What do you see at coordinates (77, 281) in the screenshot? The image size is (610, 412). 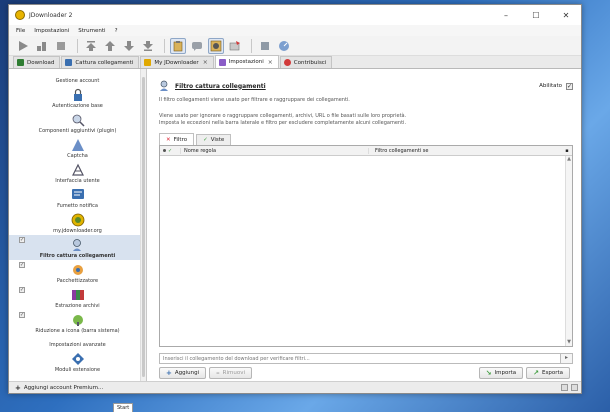 I see `sidebar-item-label: Pacchettizzatore` at bounding box center [77, 281].